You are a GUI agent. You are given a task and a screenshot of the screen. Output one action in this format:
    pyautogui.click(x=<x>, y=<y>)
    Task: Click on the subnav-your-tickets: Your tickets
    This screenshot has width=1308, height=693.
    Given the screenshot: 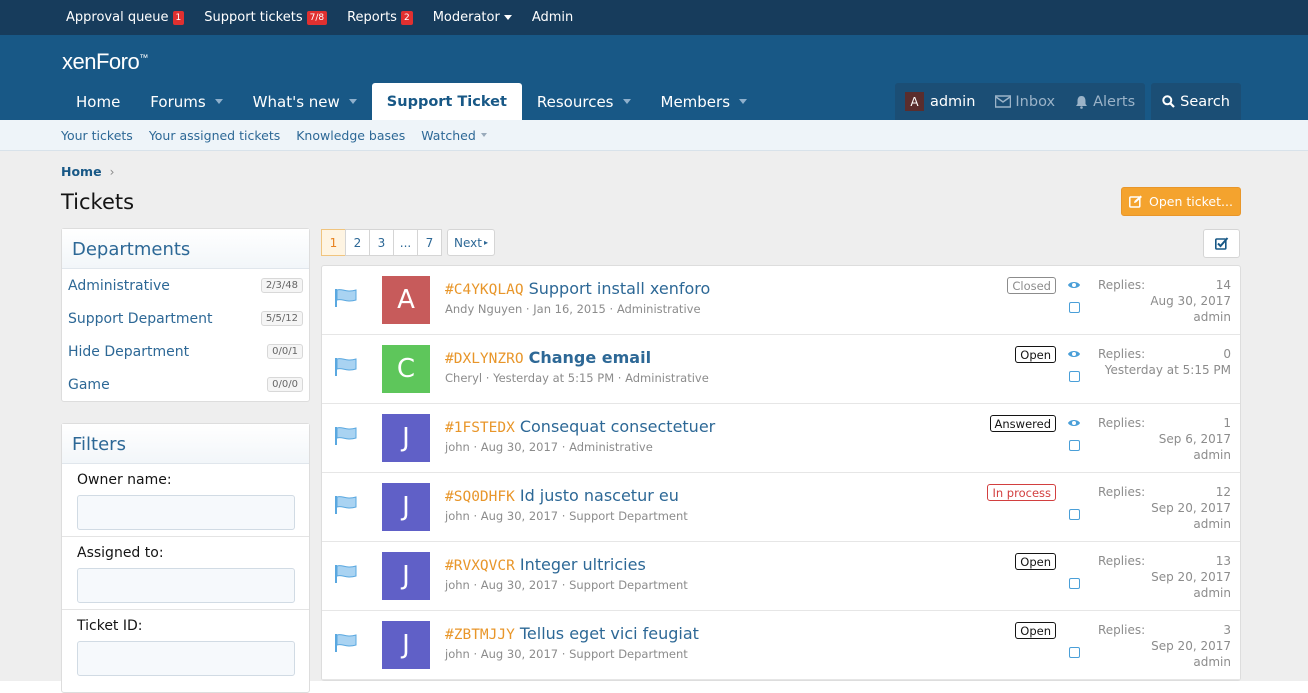 What is the action you would take?
    pyautogui.click(x=97, y=135)
    